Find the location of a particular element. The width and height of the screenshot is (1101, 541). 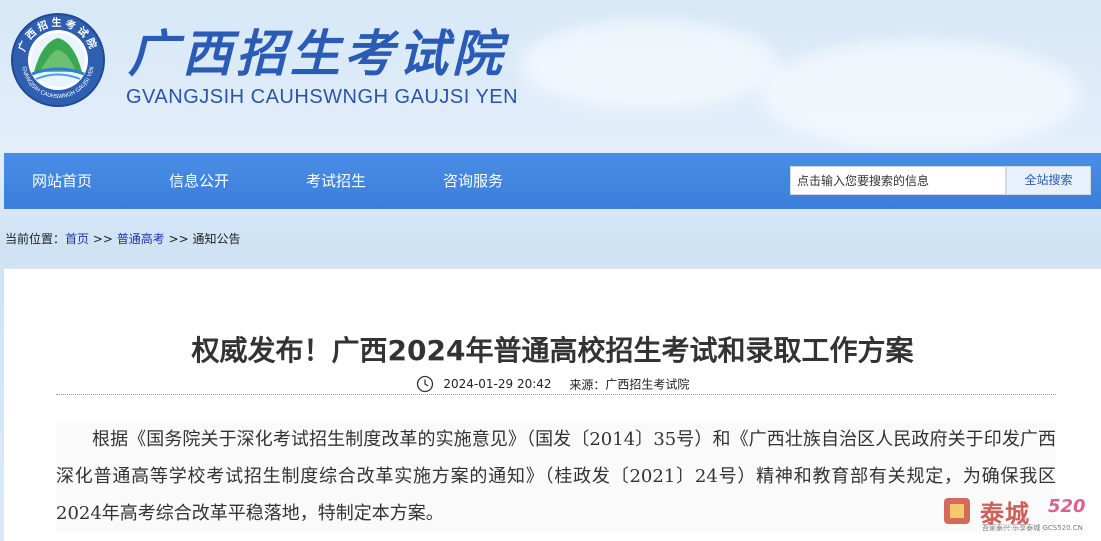

search-button: 全站搜索 is located at coordinates (1048, 180).